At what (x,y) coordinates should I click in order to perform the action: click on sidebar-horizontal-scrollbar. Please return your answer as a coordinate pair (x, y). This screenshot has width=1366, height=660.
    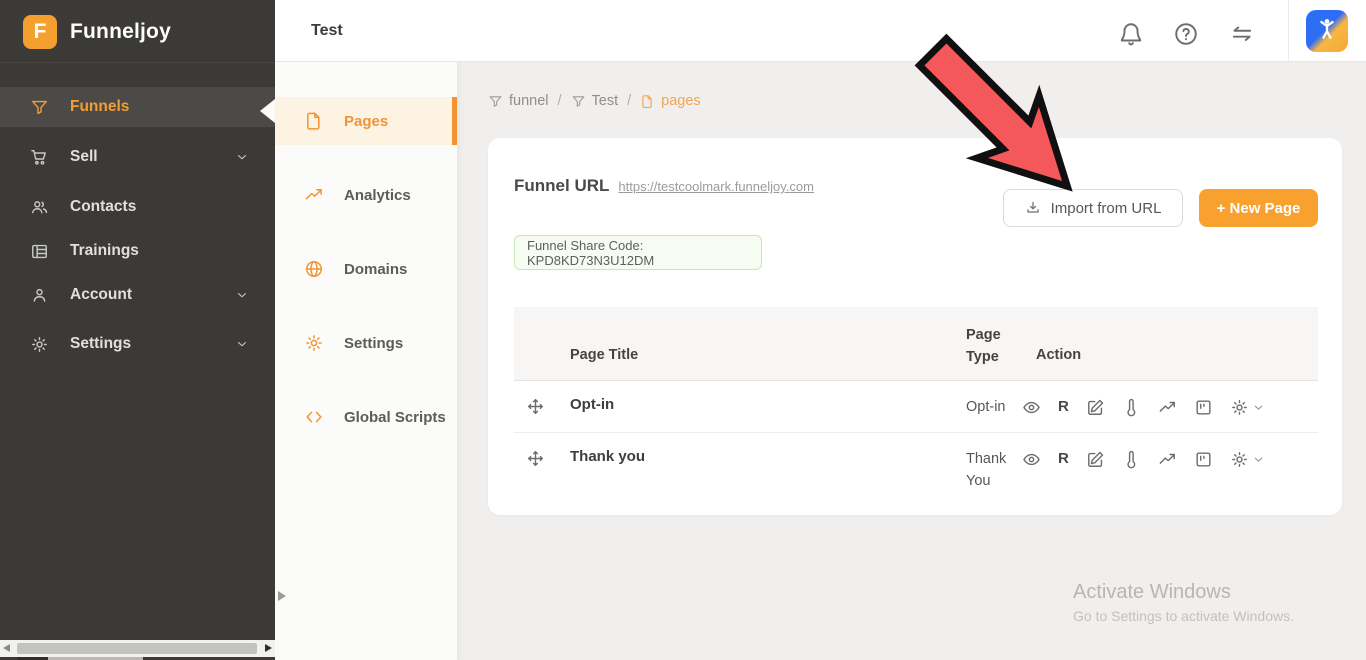
    Looking at the image, I should click on (137, 648).